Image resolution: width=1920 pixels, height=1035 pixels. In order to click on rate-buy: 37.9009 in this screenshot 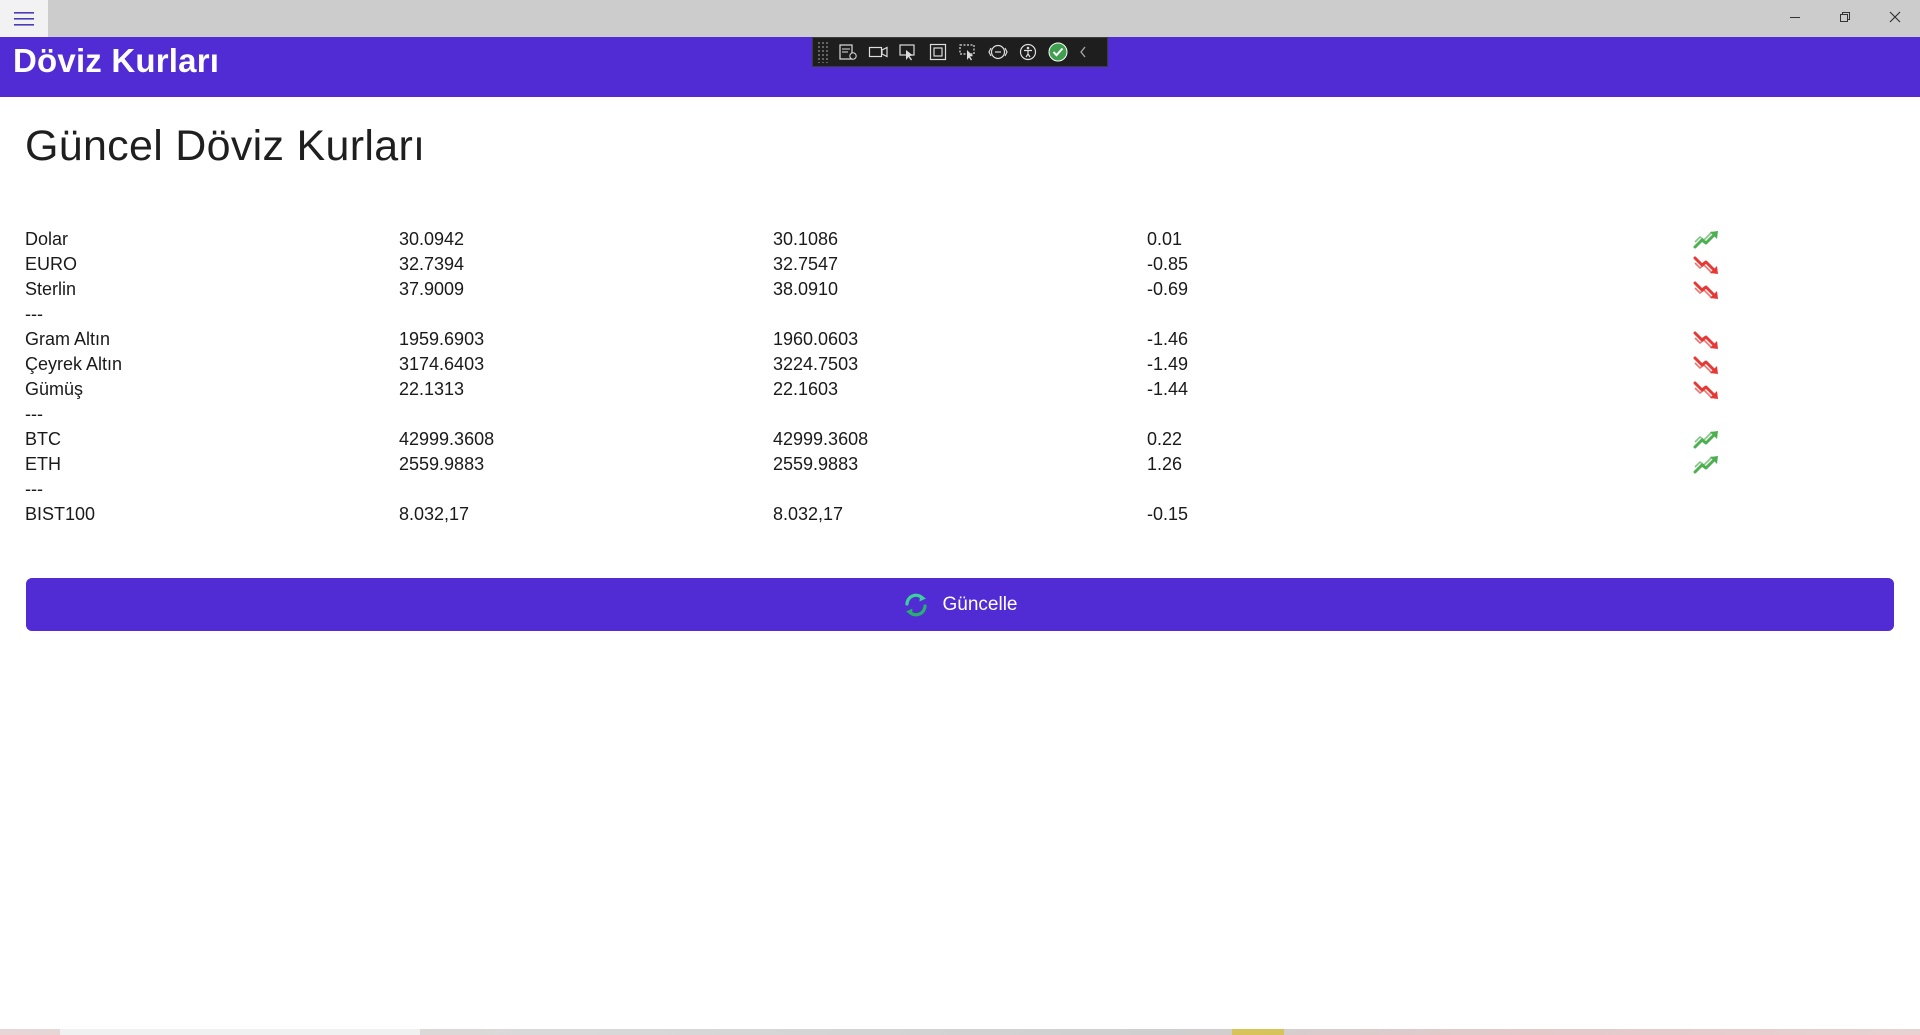, I will do `click(432, 289)`.